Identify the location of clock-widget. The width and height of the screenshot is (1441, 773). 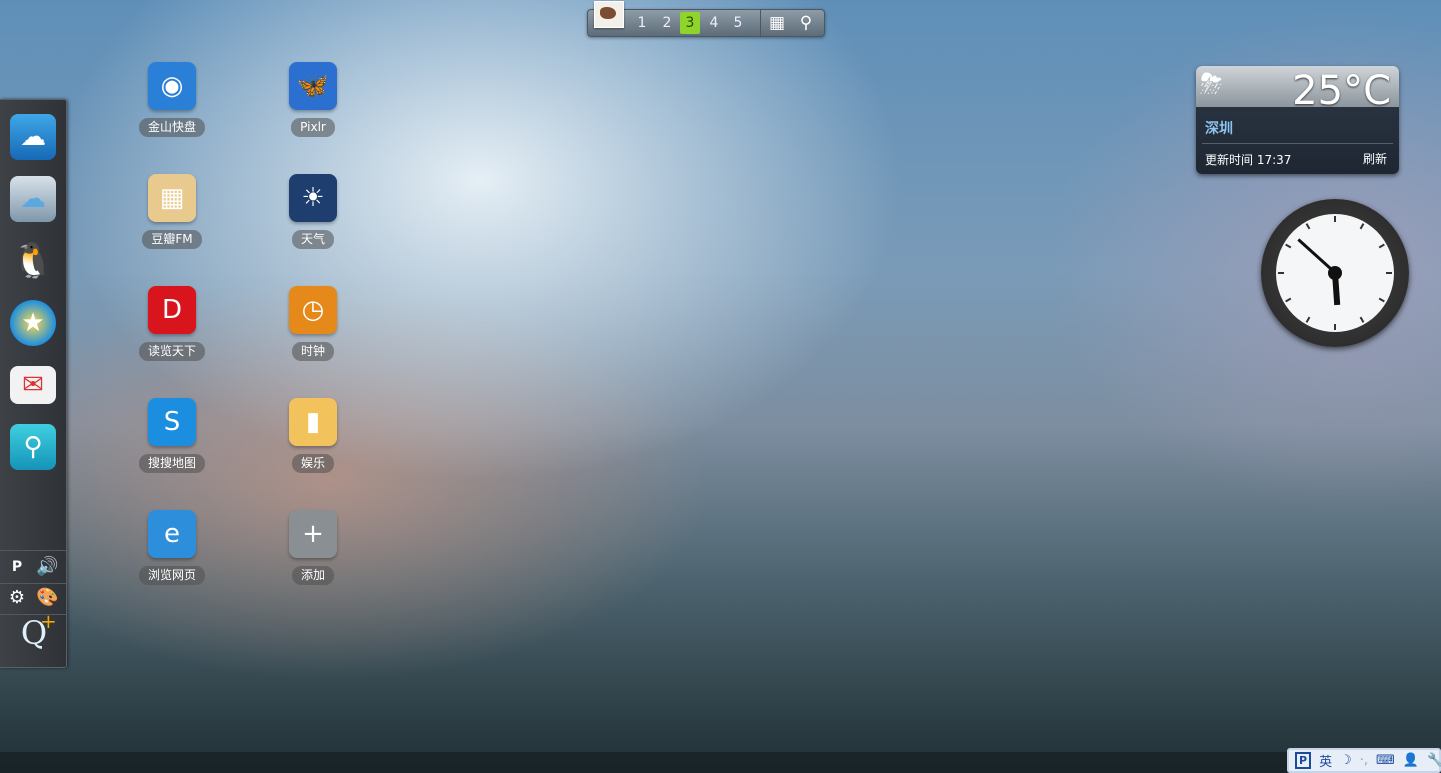
(1335, 273).